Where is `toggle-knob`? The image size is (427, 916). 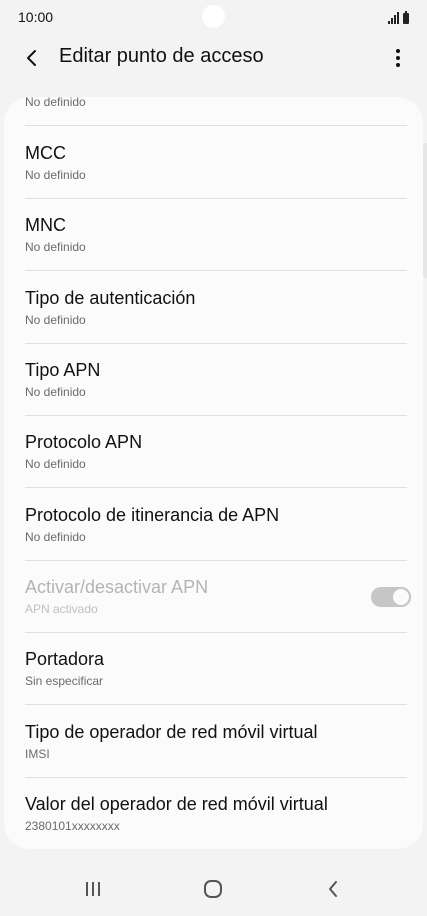 toggle-knob is located at coordinates (401, 597).